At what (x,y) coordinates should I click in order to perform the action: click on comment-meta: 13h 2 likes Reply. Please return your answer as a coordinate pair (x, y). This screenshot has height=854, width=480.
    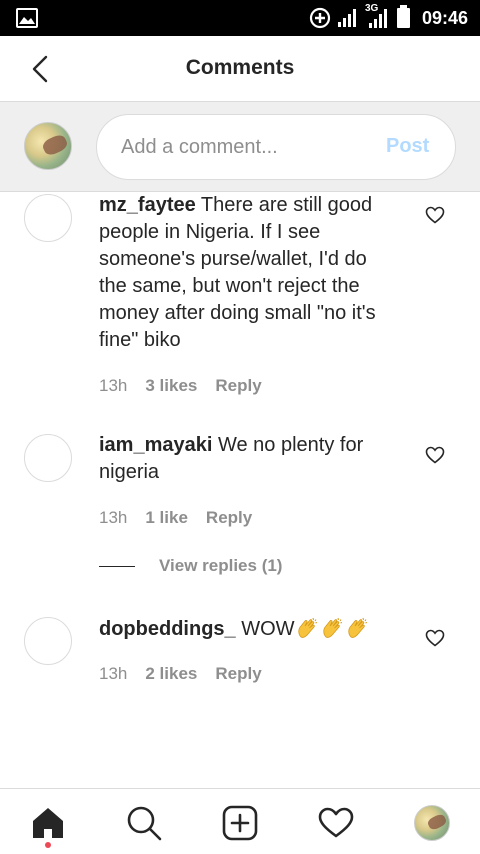
    Looking at the image, I should click on (180, 674).